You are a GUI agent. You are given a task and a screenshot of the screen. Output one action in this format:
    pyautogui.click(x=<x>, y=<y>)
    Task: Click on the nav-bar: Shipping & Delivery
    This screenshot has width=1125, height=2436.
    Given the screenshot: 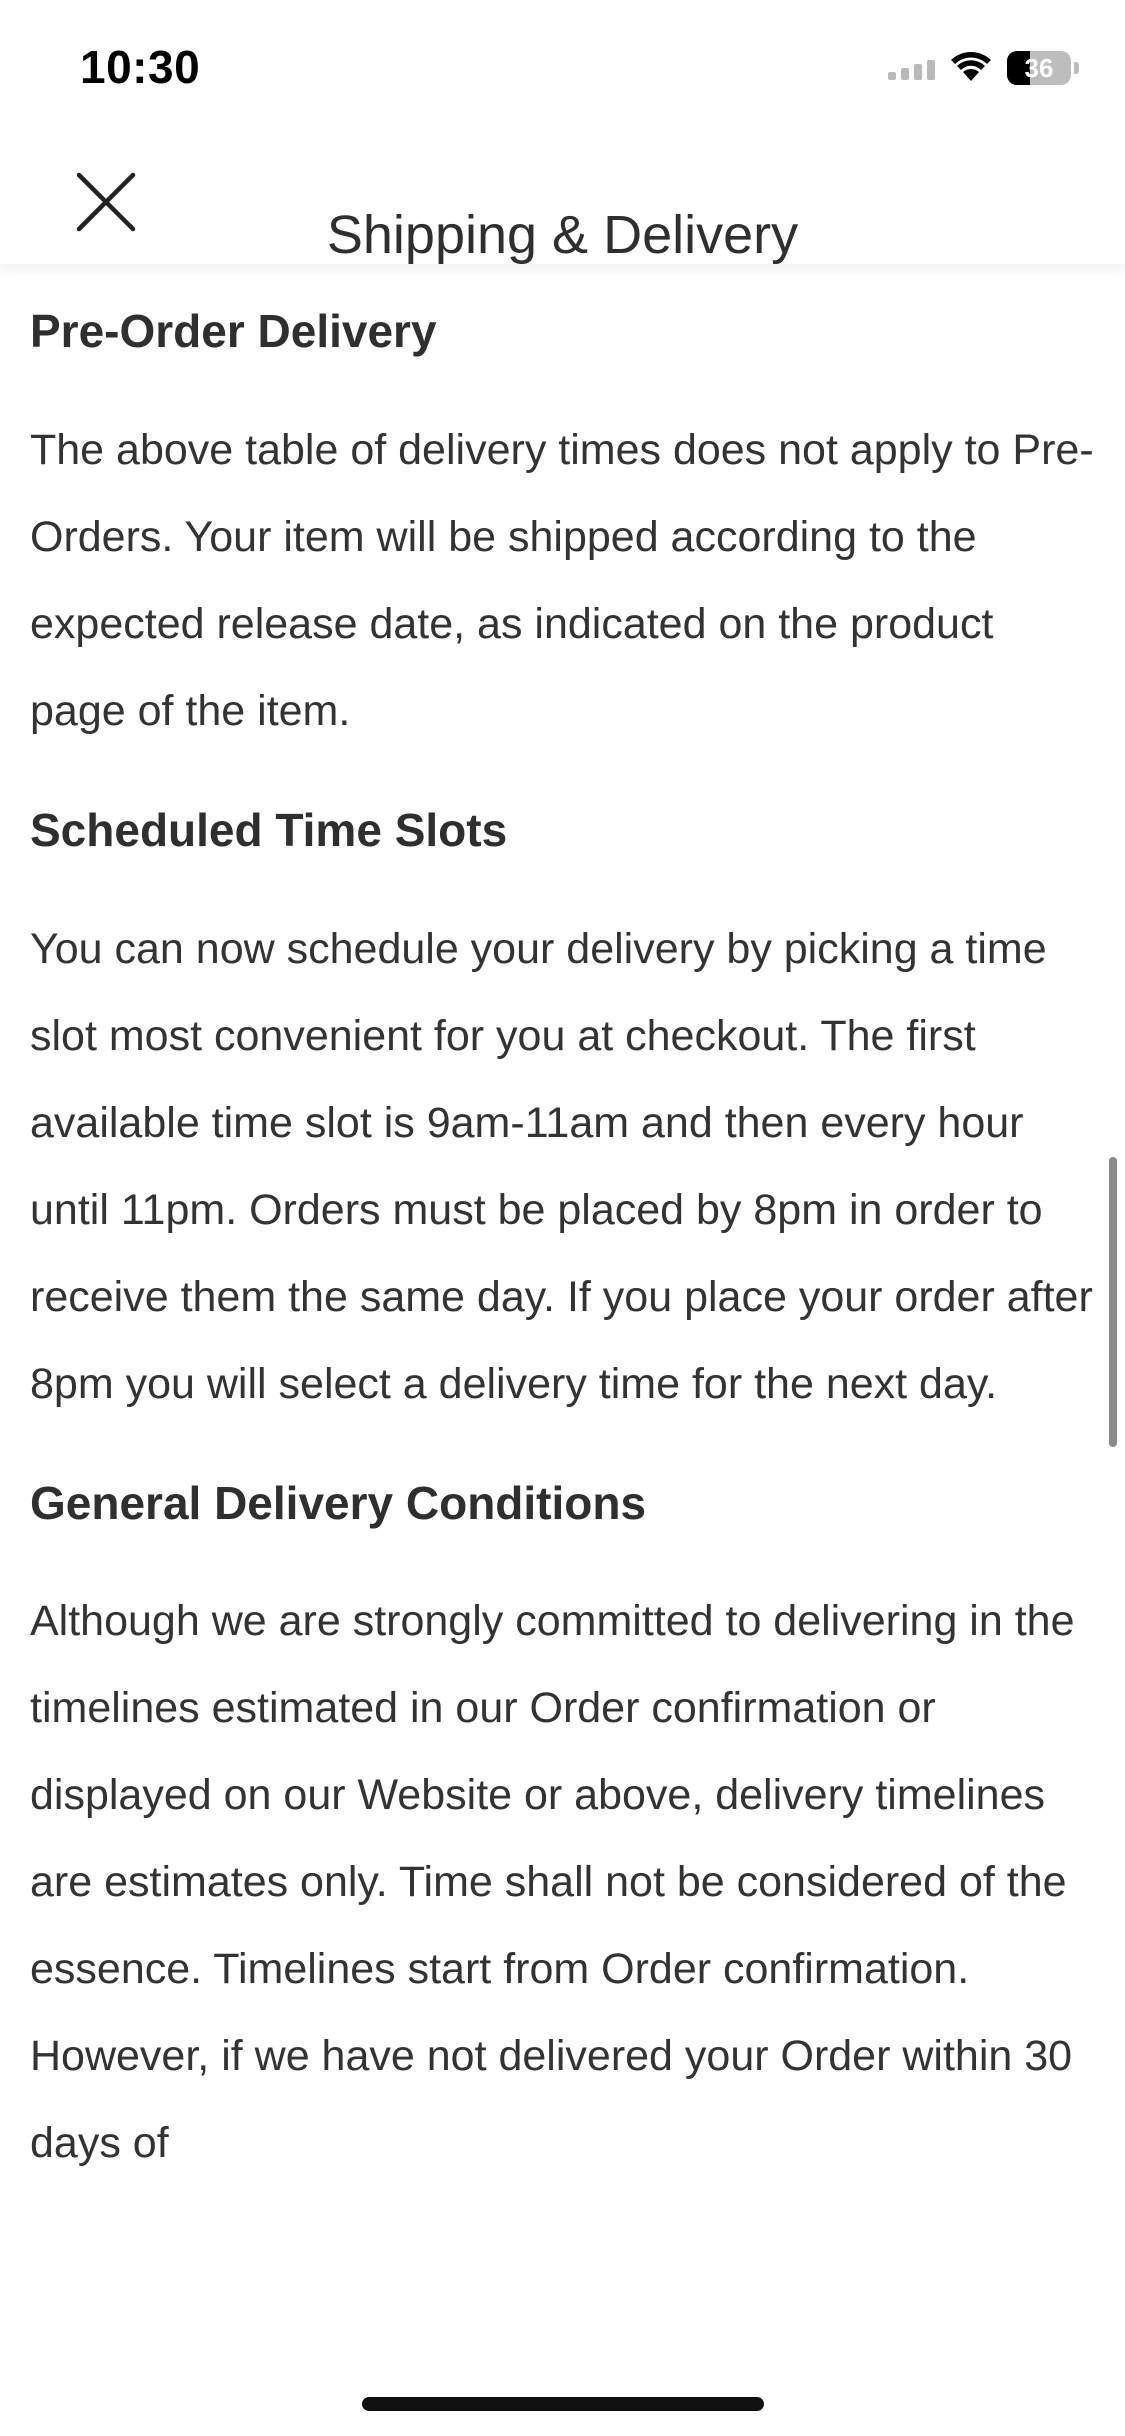 What is the action you would take?
    pyautogui.click(x=562, y=199)
    